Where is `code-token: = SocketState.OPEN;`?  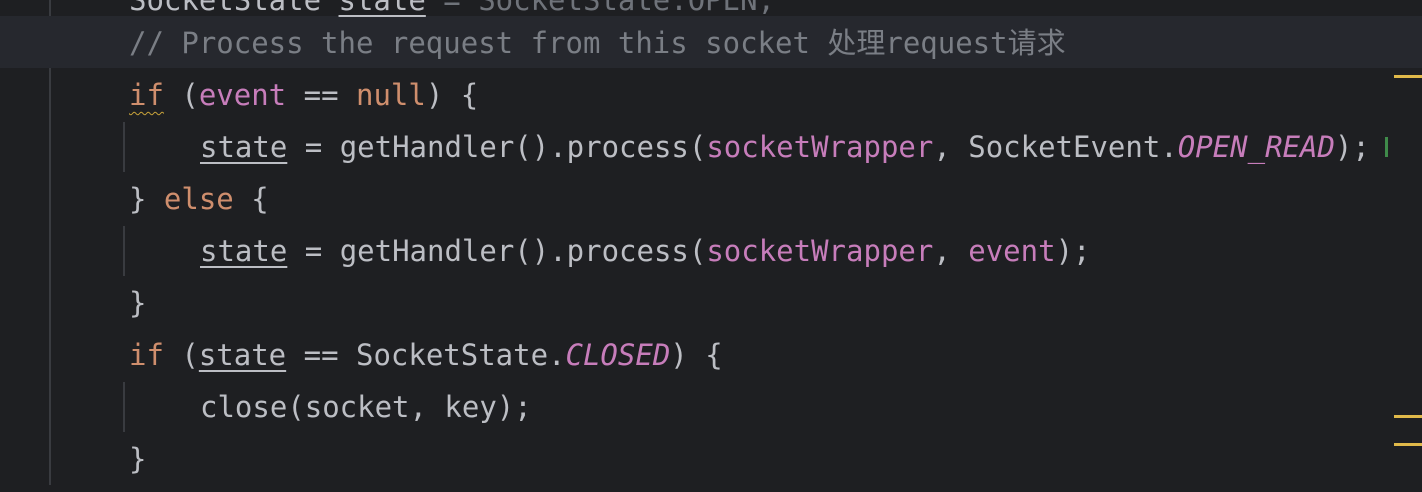
code-token: = SocketState.OPEN; is located at coordinates (600, 8).